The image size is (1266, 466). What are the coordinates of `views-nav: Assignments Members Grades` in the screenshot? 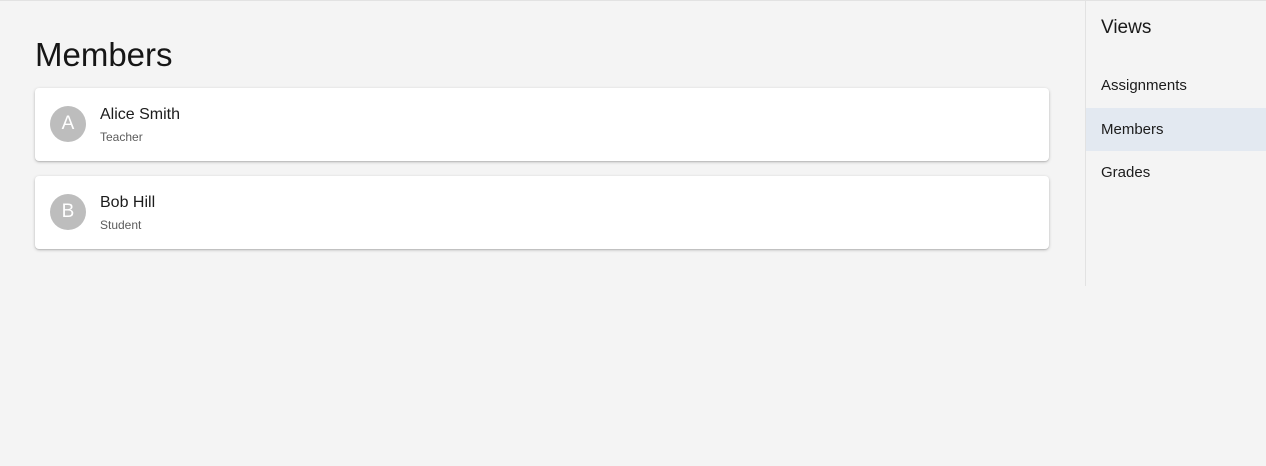 It's located at (1176, 129).